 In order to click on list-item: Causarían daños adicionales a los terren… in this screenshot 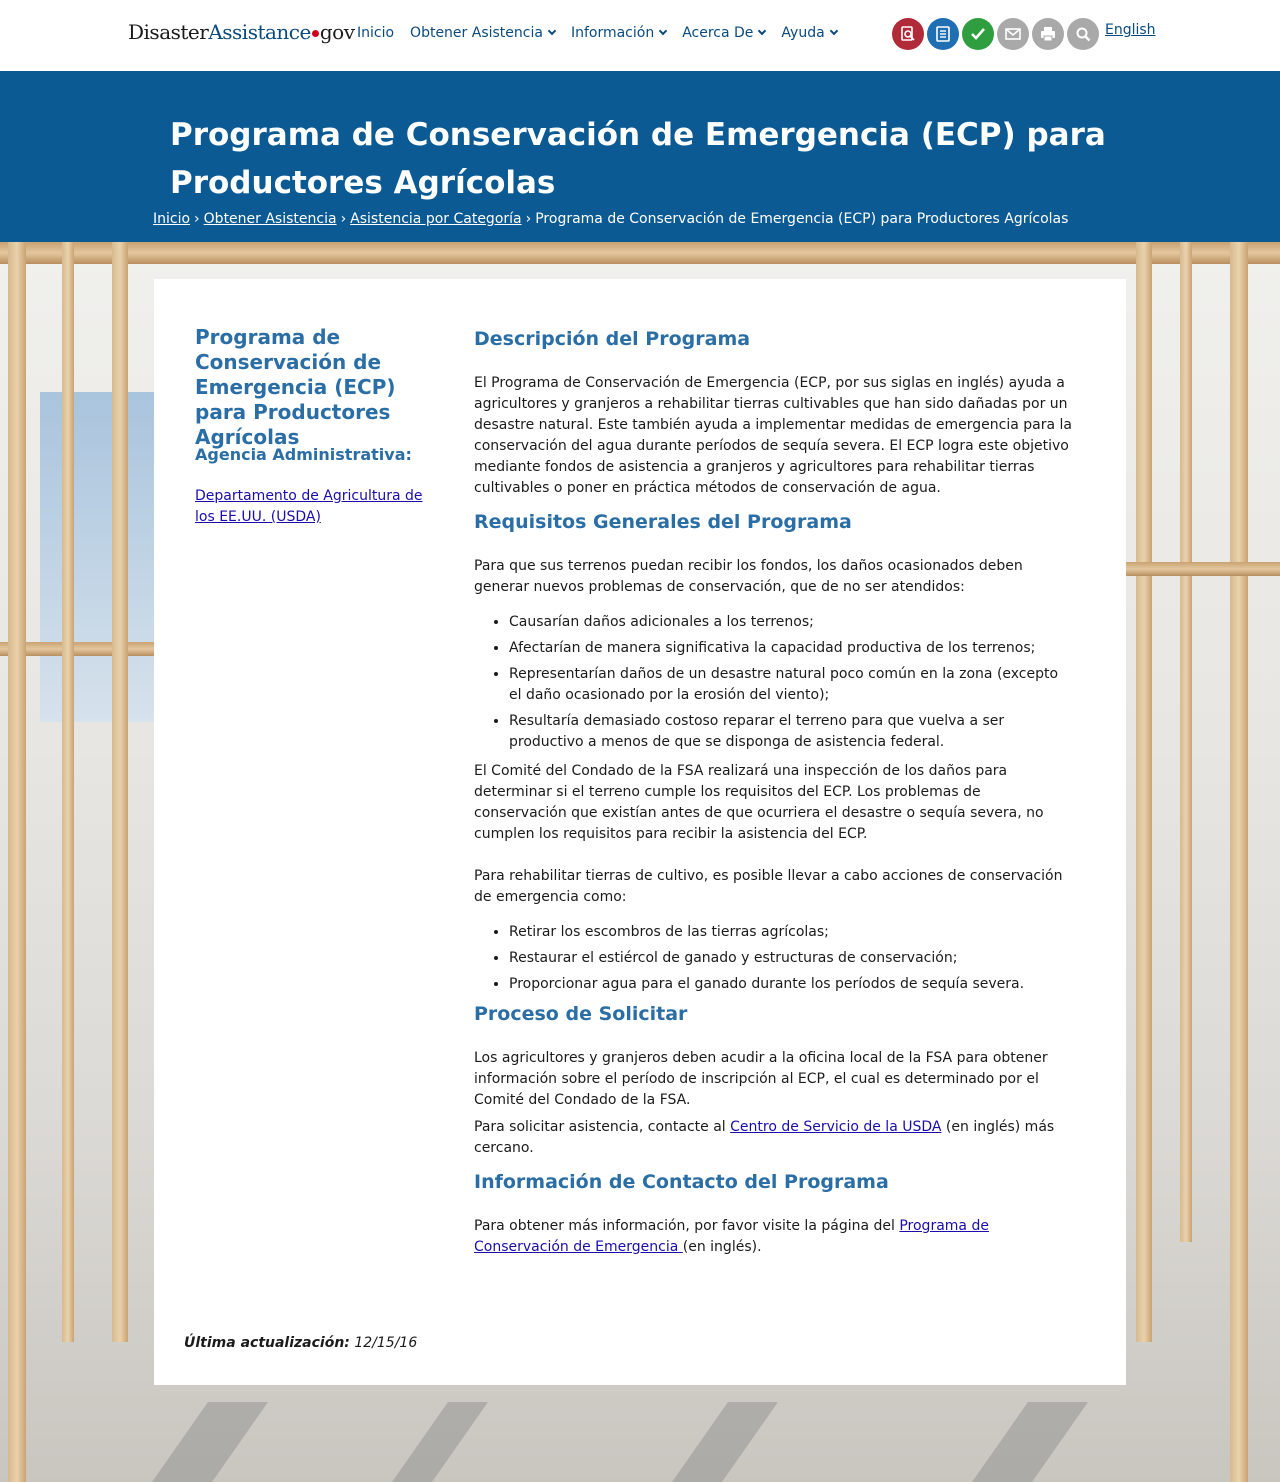, I will do `click(791, 622)`.